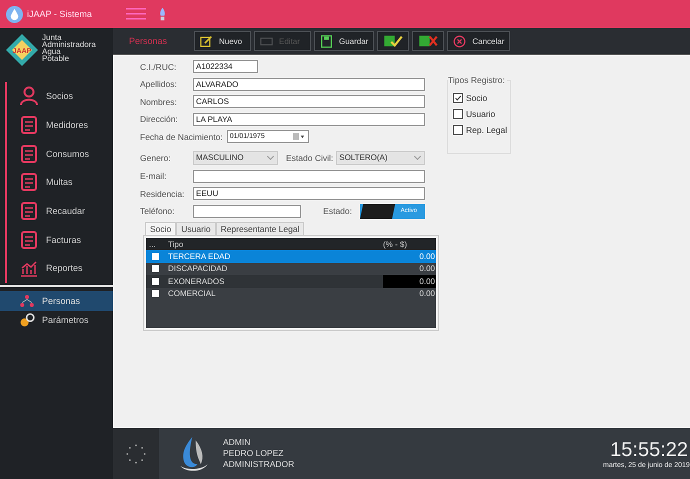 Image resolution: width=690 pixels, height=479 pixels. Describe the element at coordinates (298, 136) in the screenshot. I see `calendar-icon` at that location.